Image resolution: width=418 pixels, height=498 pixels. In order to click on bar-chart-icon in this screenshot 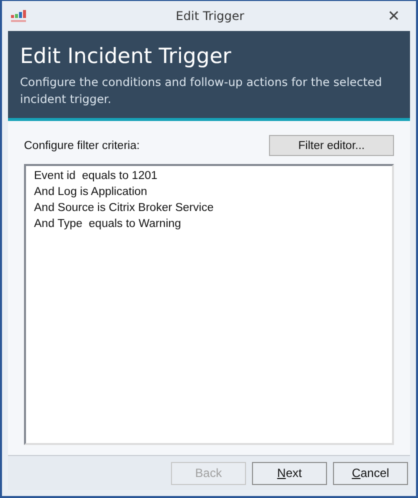, I will do `click(19, 16)`.